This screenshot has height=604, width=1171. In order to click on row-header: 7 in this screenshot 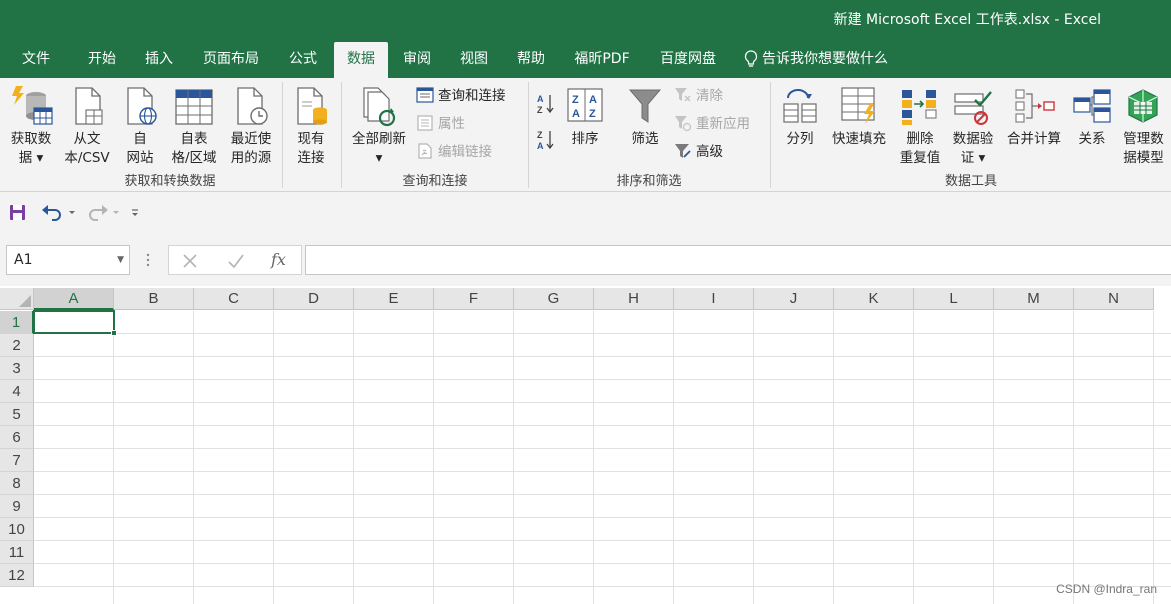, I will do `click(17, 460)`.